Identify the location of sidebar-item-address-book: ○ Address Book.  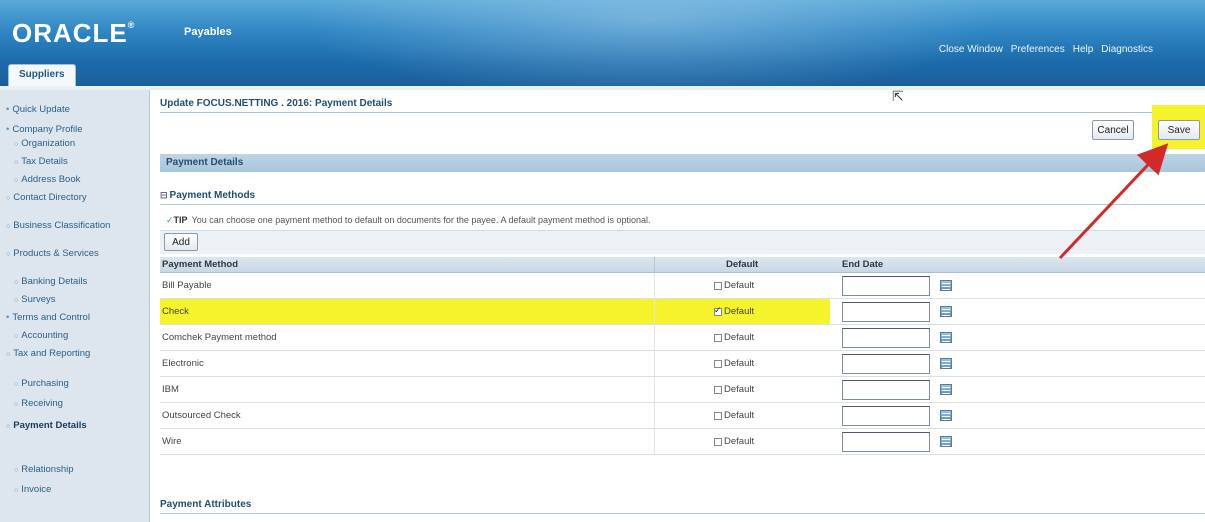
(47, 180).